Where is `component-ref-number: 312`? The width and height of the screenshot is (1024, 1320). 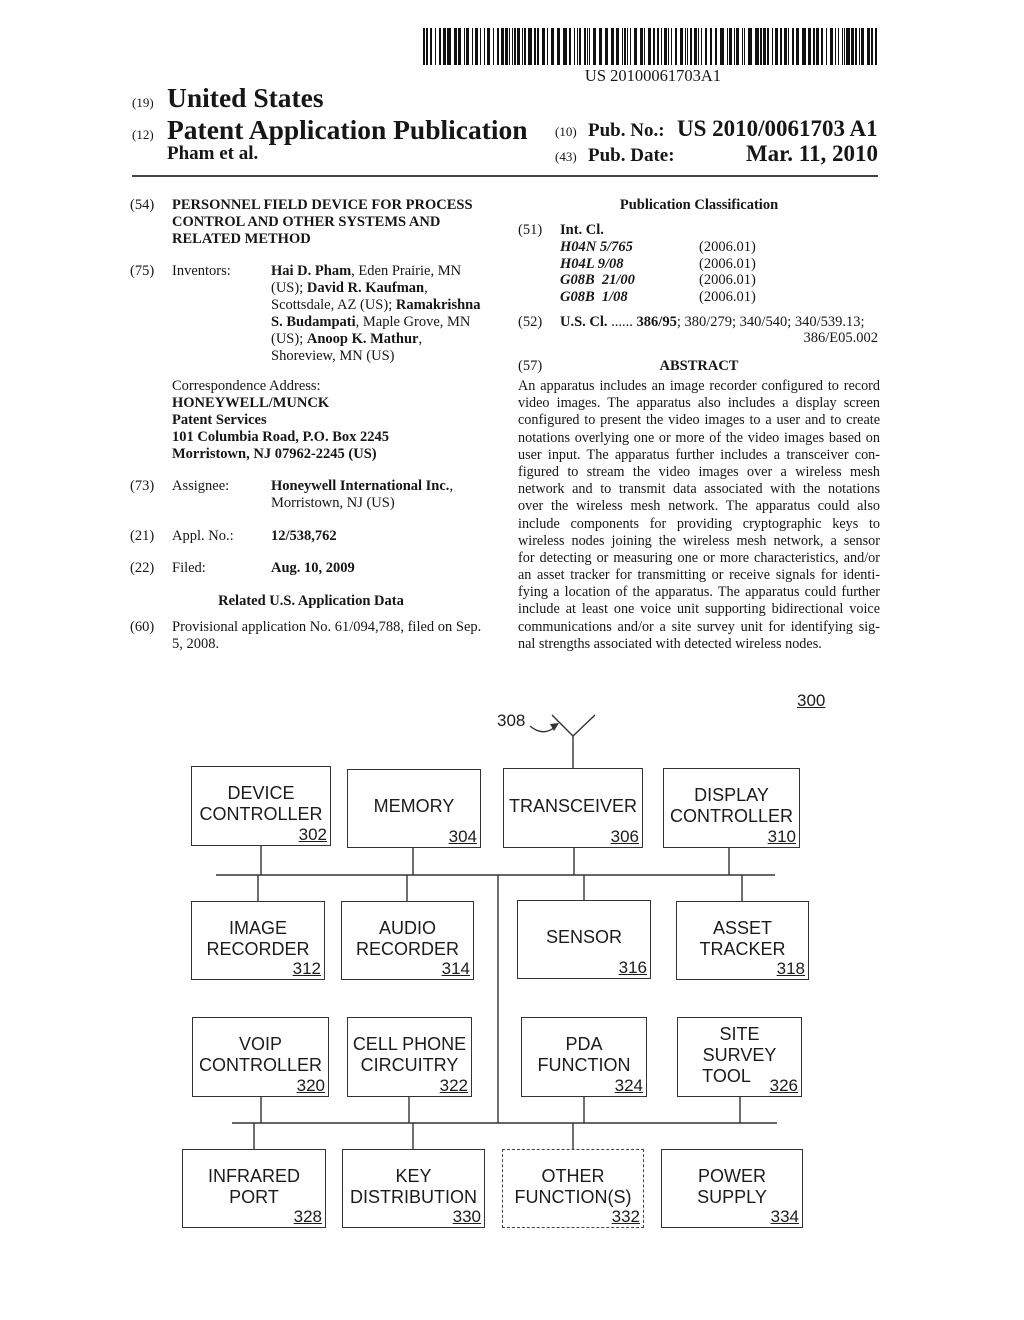 component-ref-number: 312 is located at coordinates (306, 968).